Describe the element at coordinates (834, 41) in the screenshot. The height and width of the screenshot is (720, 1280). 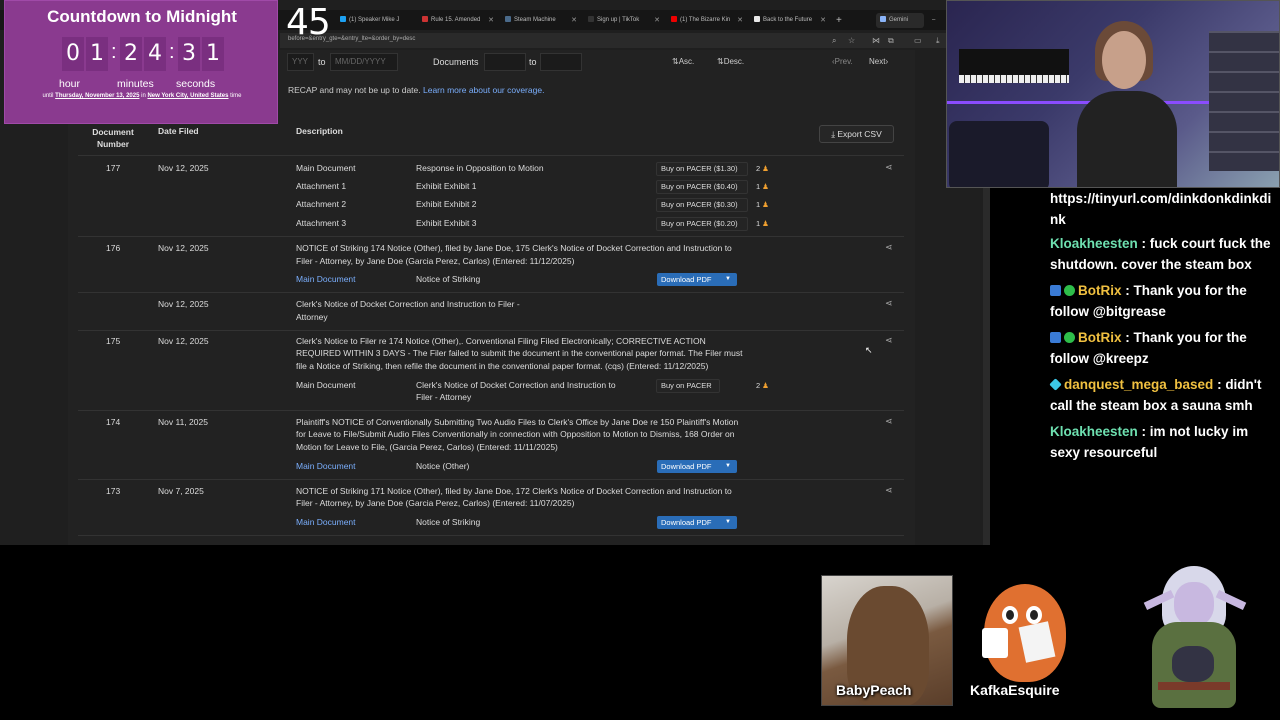
I see `search-icon: ⌕` at that location.